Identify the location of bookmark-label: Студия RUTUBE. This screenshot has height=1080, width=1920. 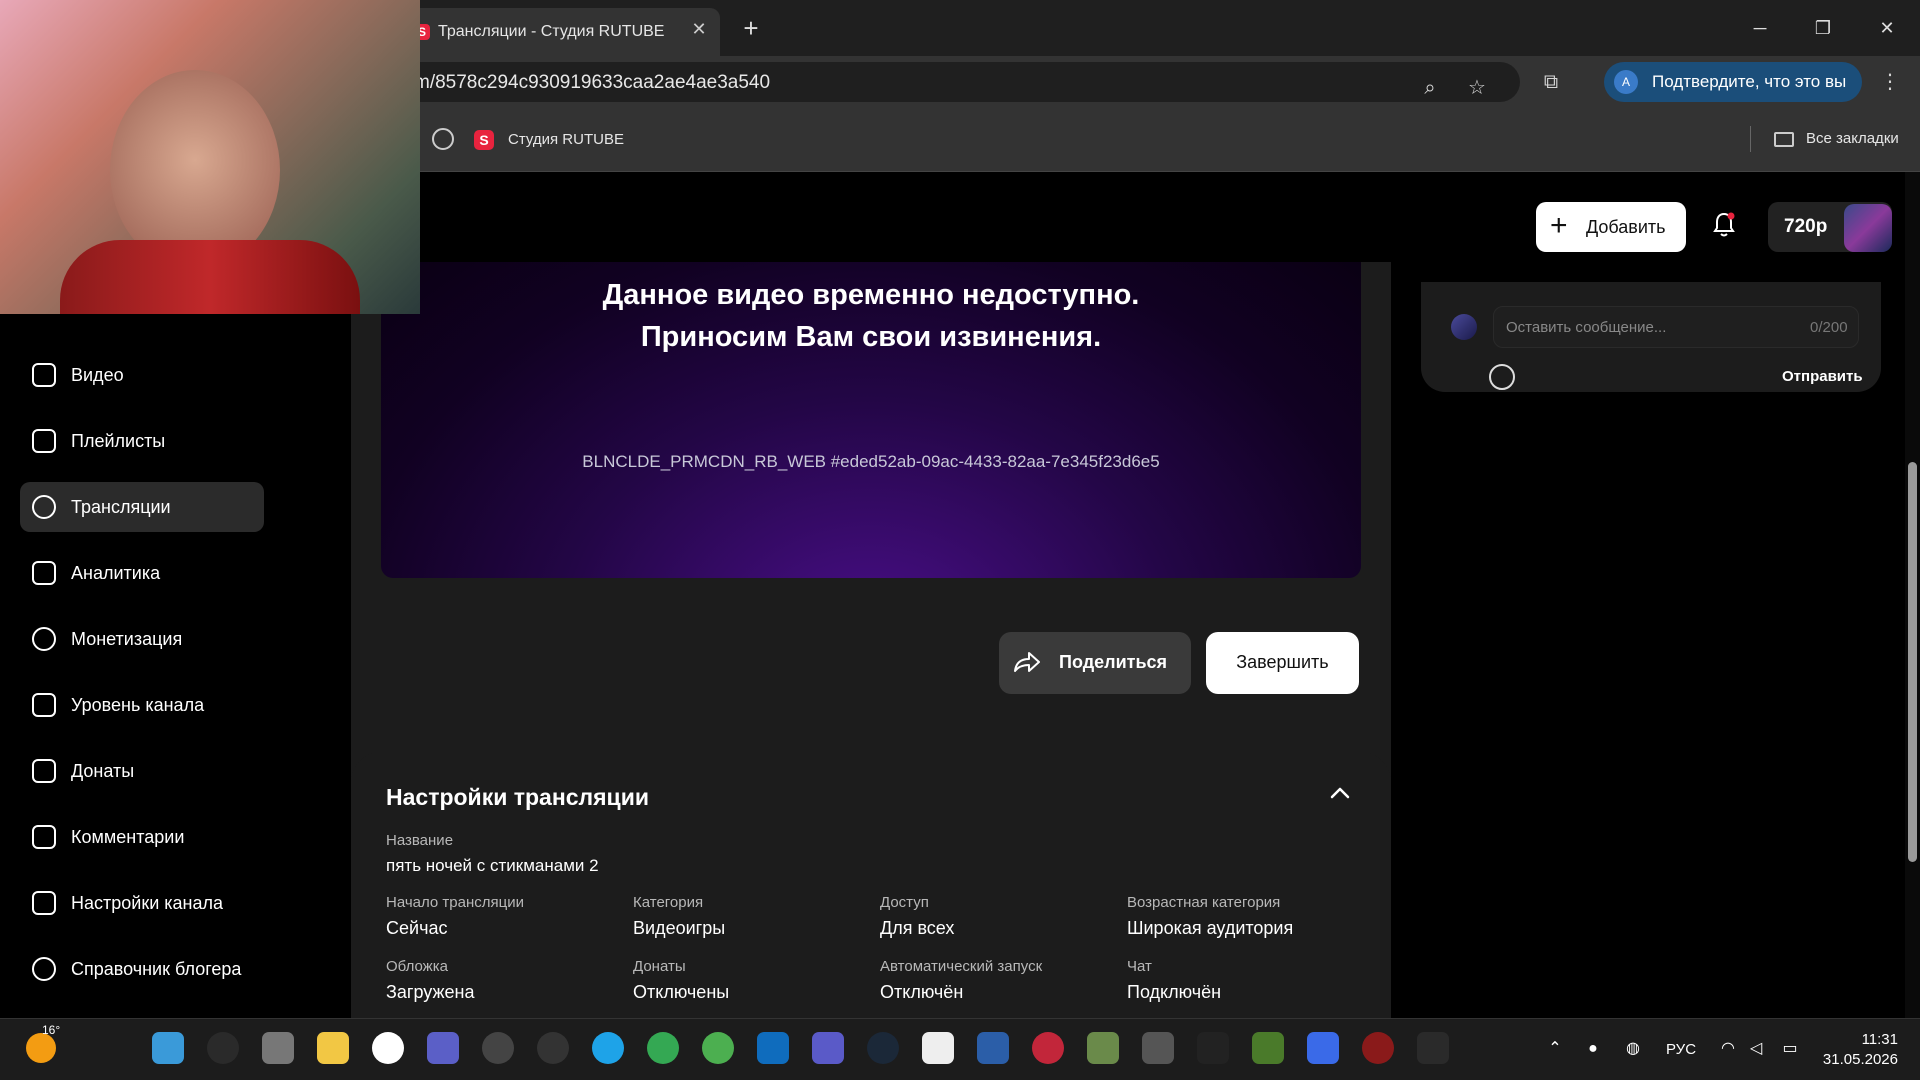
(566, 139).